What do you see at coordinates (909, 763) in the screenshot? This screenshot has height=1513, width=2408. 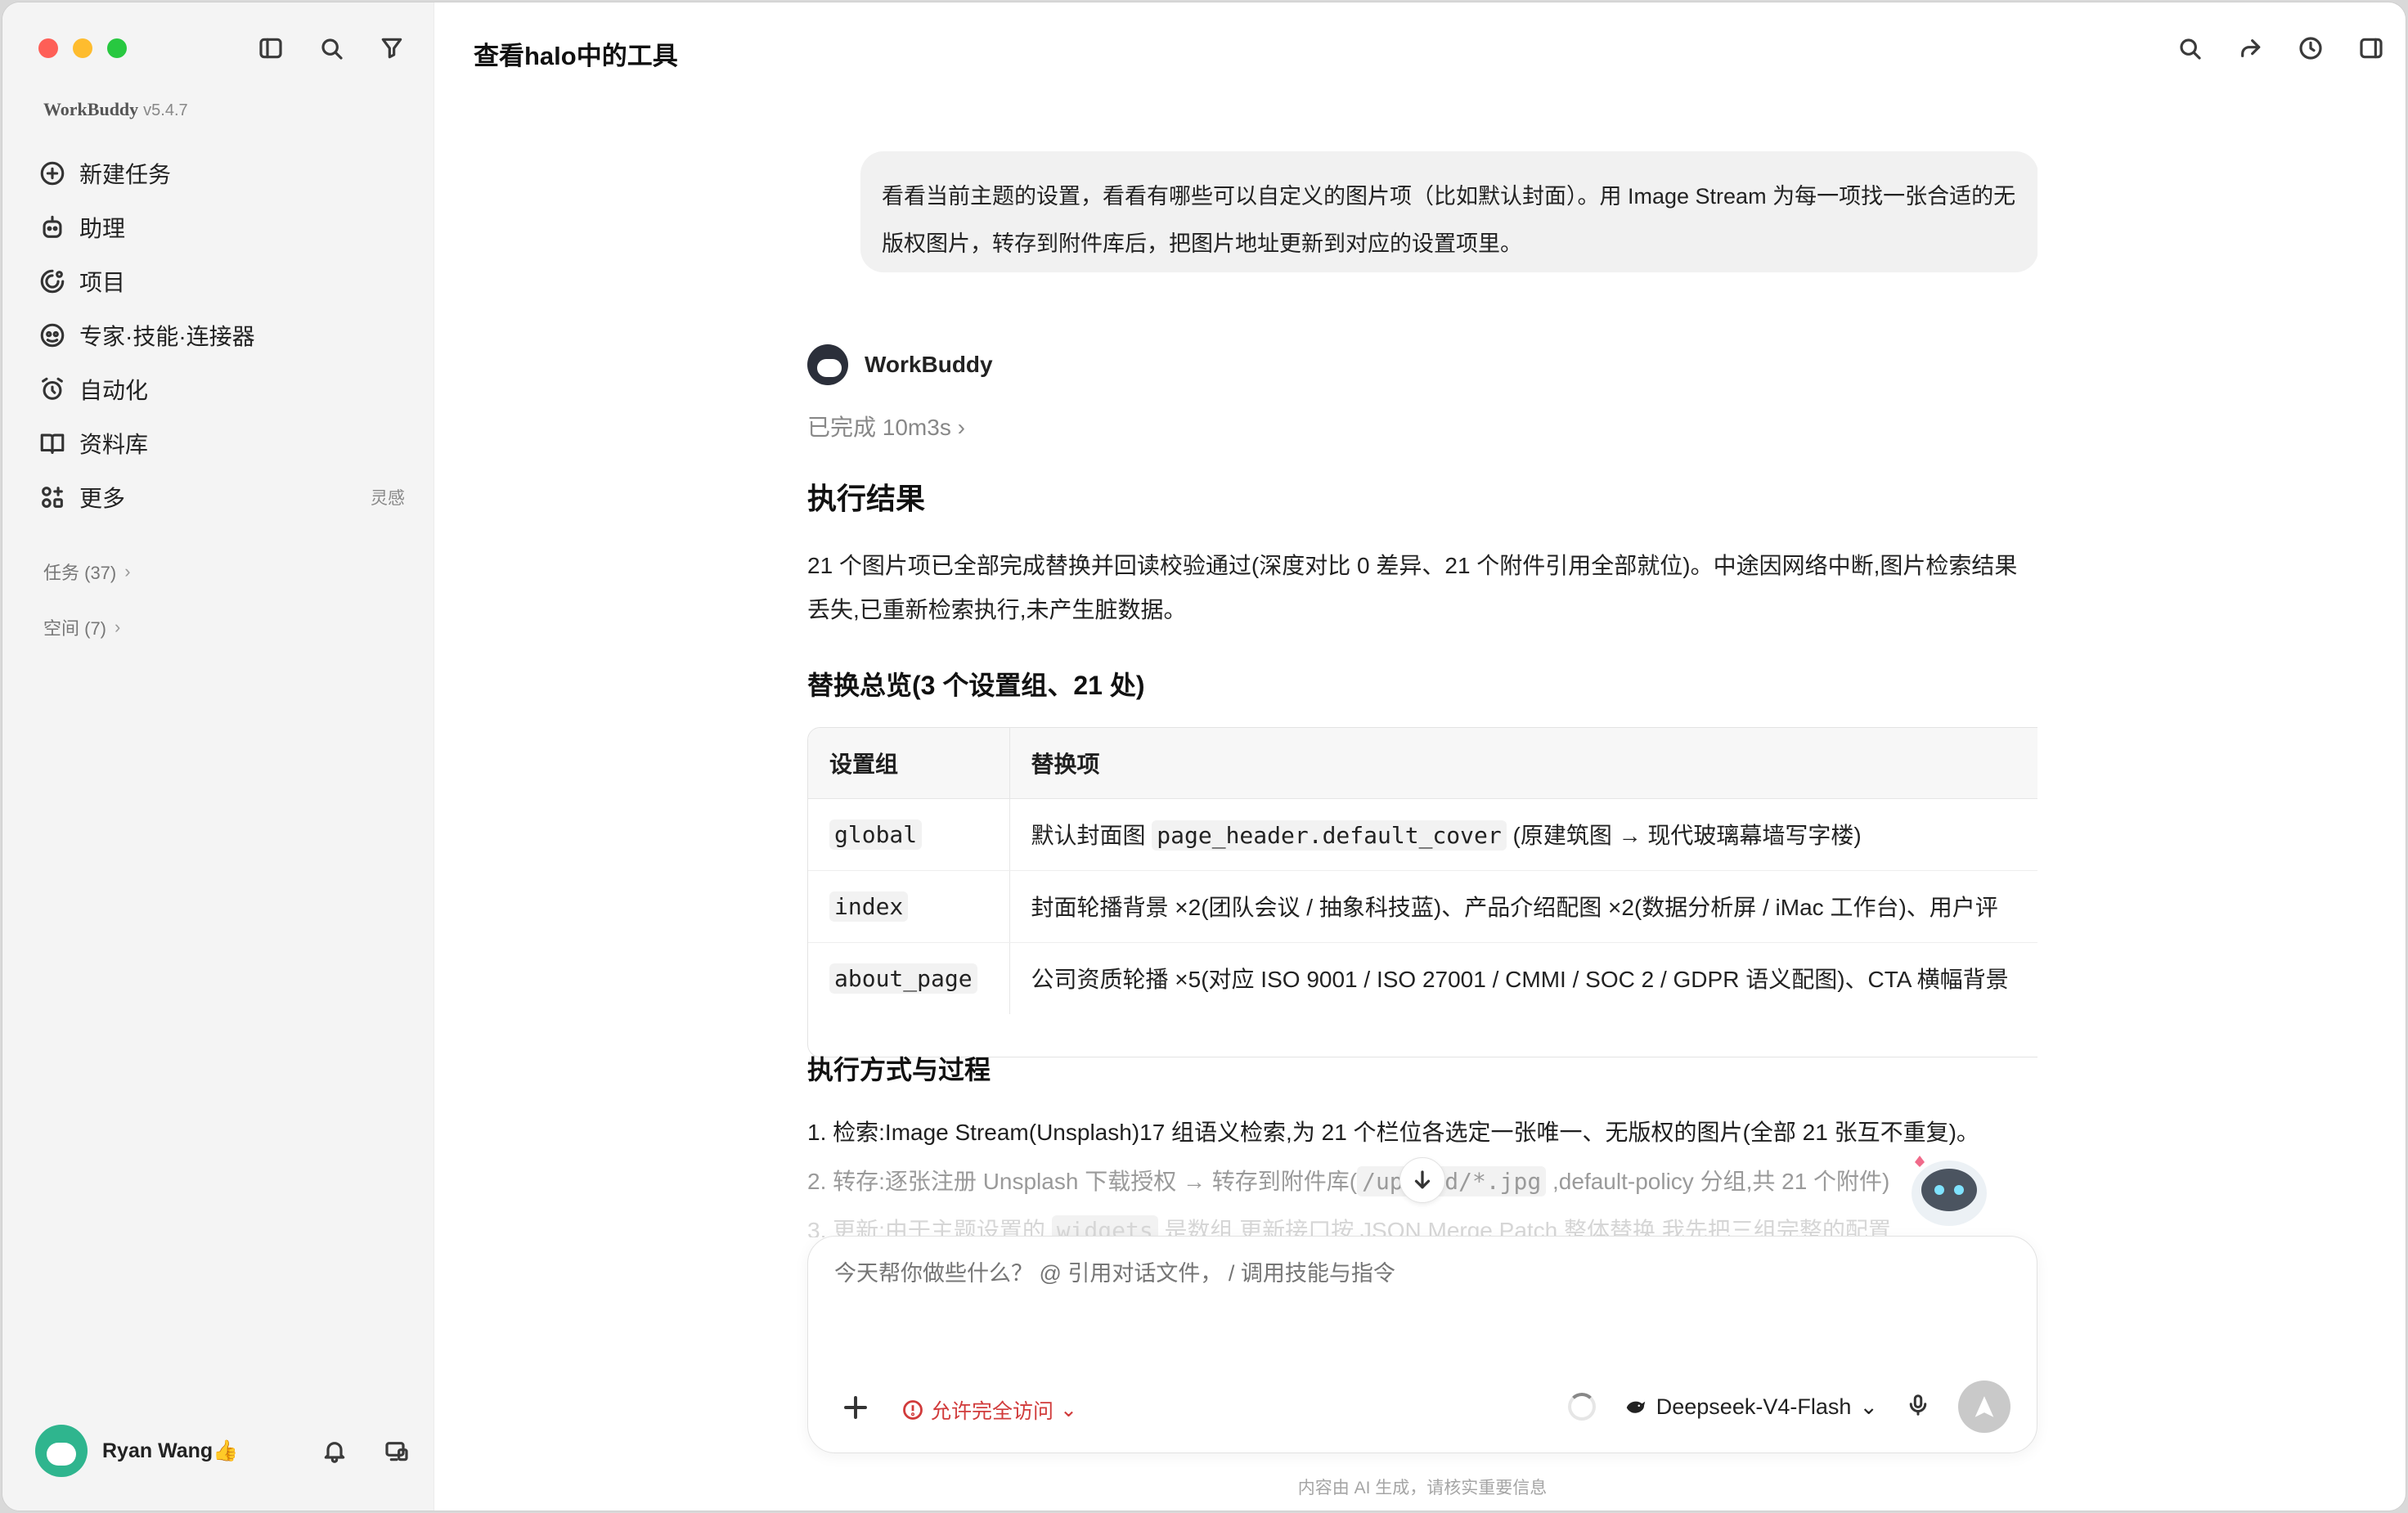 I see `column-header: 设置组` at bounding box center [909, 763].